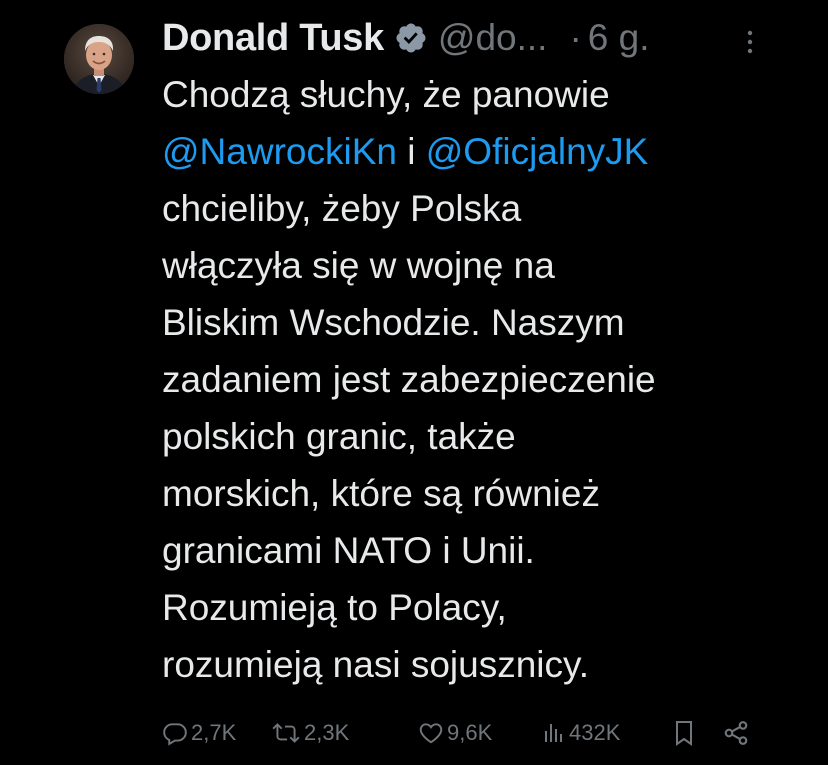  I want to click on repost-icon, so click(286, 733).